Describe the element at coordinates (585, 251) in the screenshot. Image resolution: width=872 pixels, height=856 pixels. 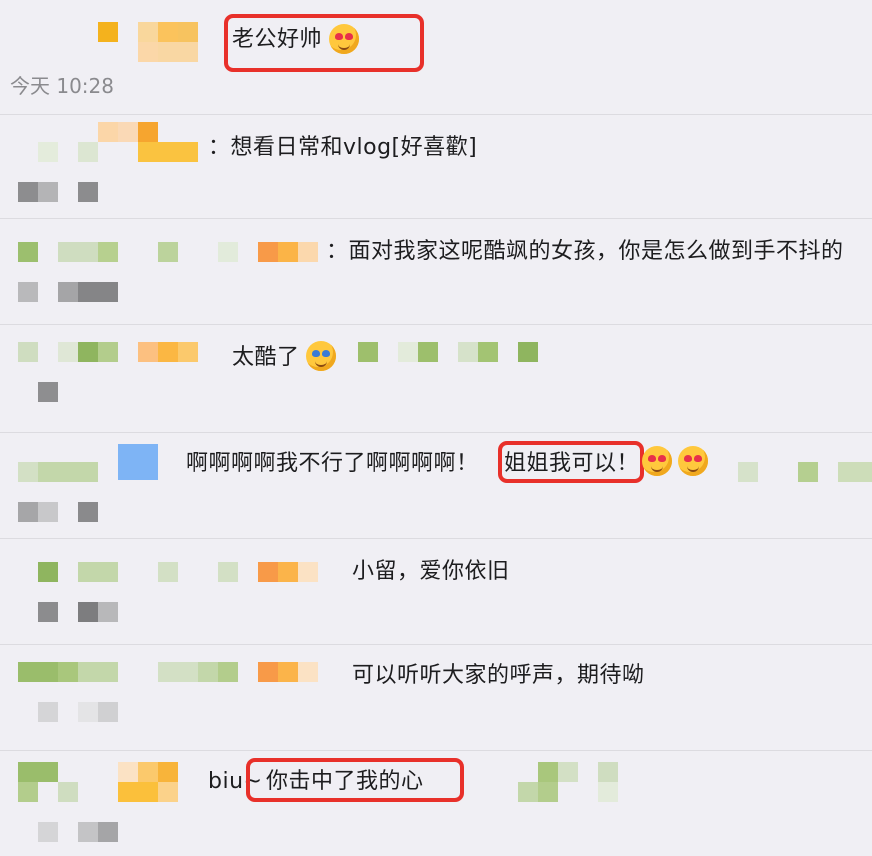
I see `comment-text: ：面对我家这呢酷飒的女孩，你是怎么做到手不抖的` at that location.